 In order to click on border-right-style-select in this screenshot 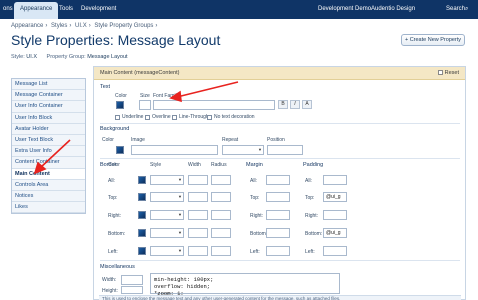, I will do `click(167, 215)`.